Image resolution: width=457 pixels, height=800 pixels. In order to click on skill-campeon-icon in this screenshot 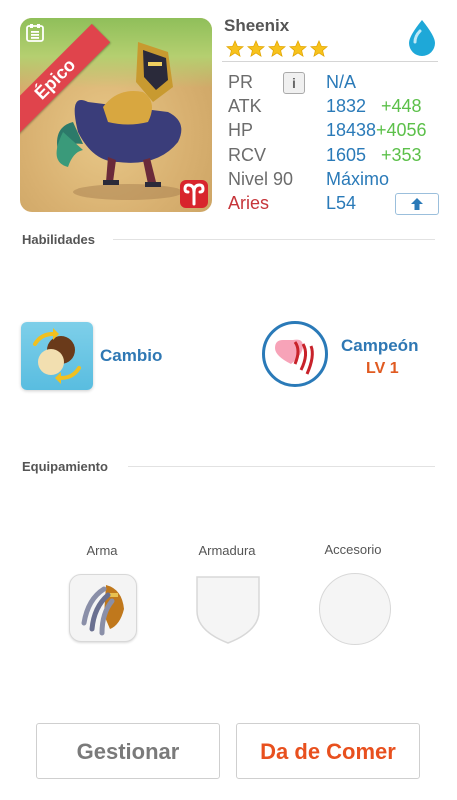, I will do `click(295, 354)`.